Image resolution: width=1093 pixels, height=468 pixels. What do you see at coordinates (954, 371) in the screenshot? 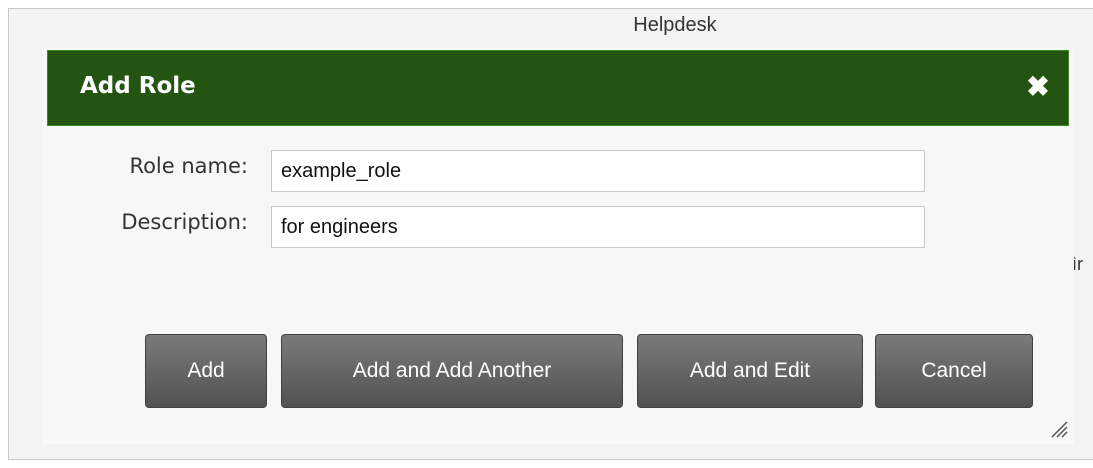
I see `cancel-button: Cancel` at bounding box center [954, 371].